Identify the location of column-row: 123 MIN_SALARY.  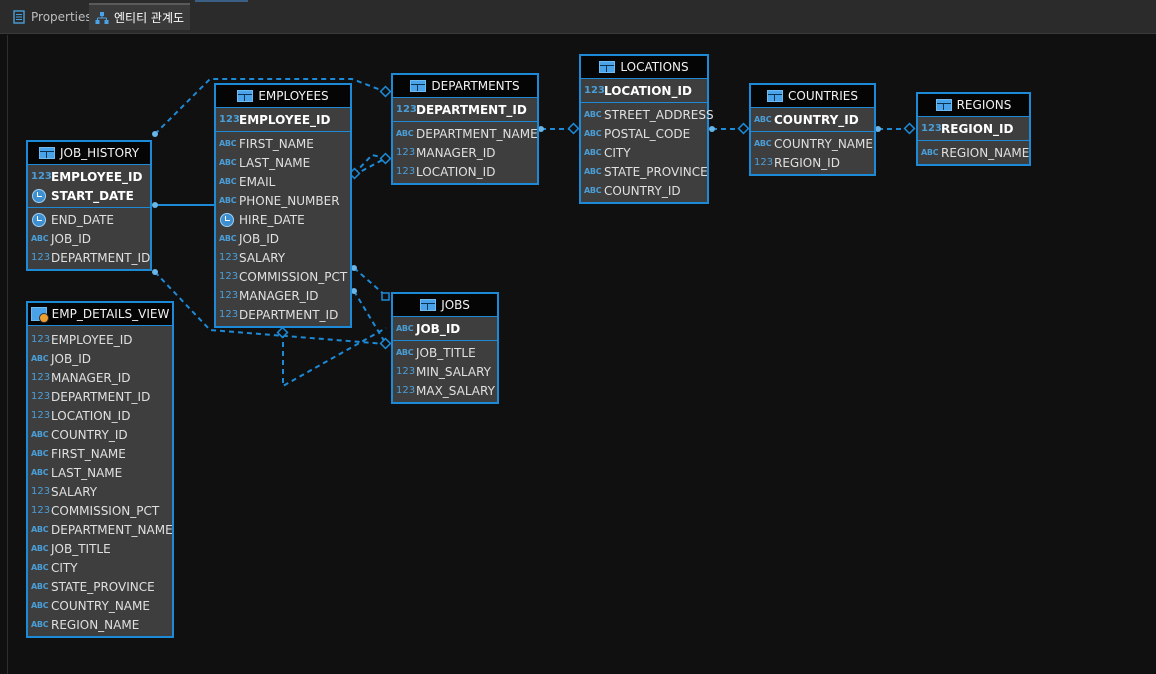
(445, 371).